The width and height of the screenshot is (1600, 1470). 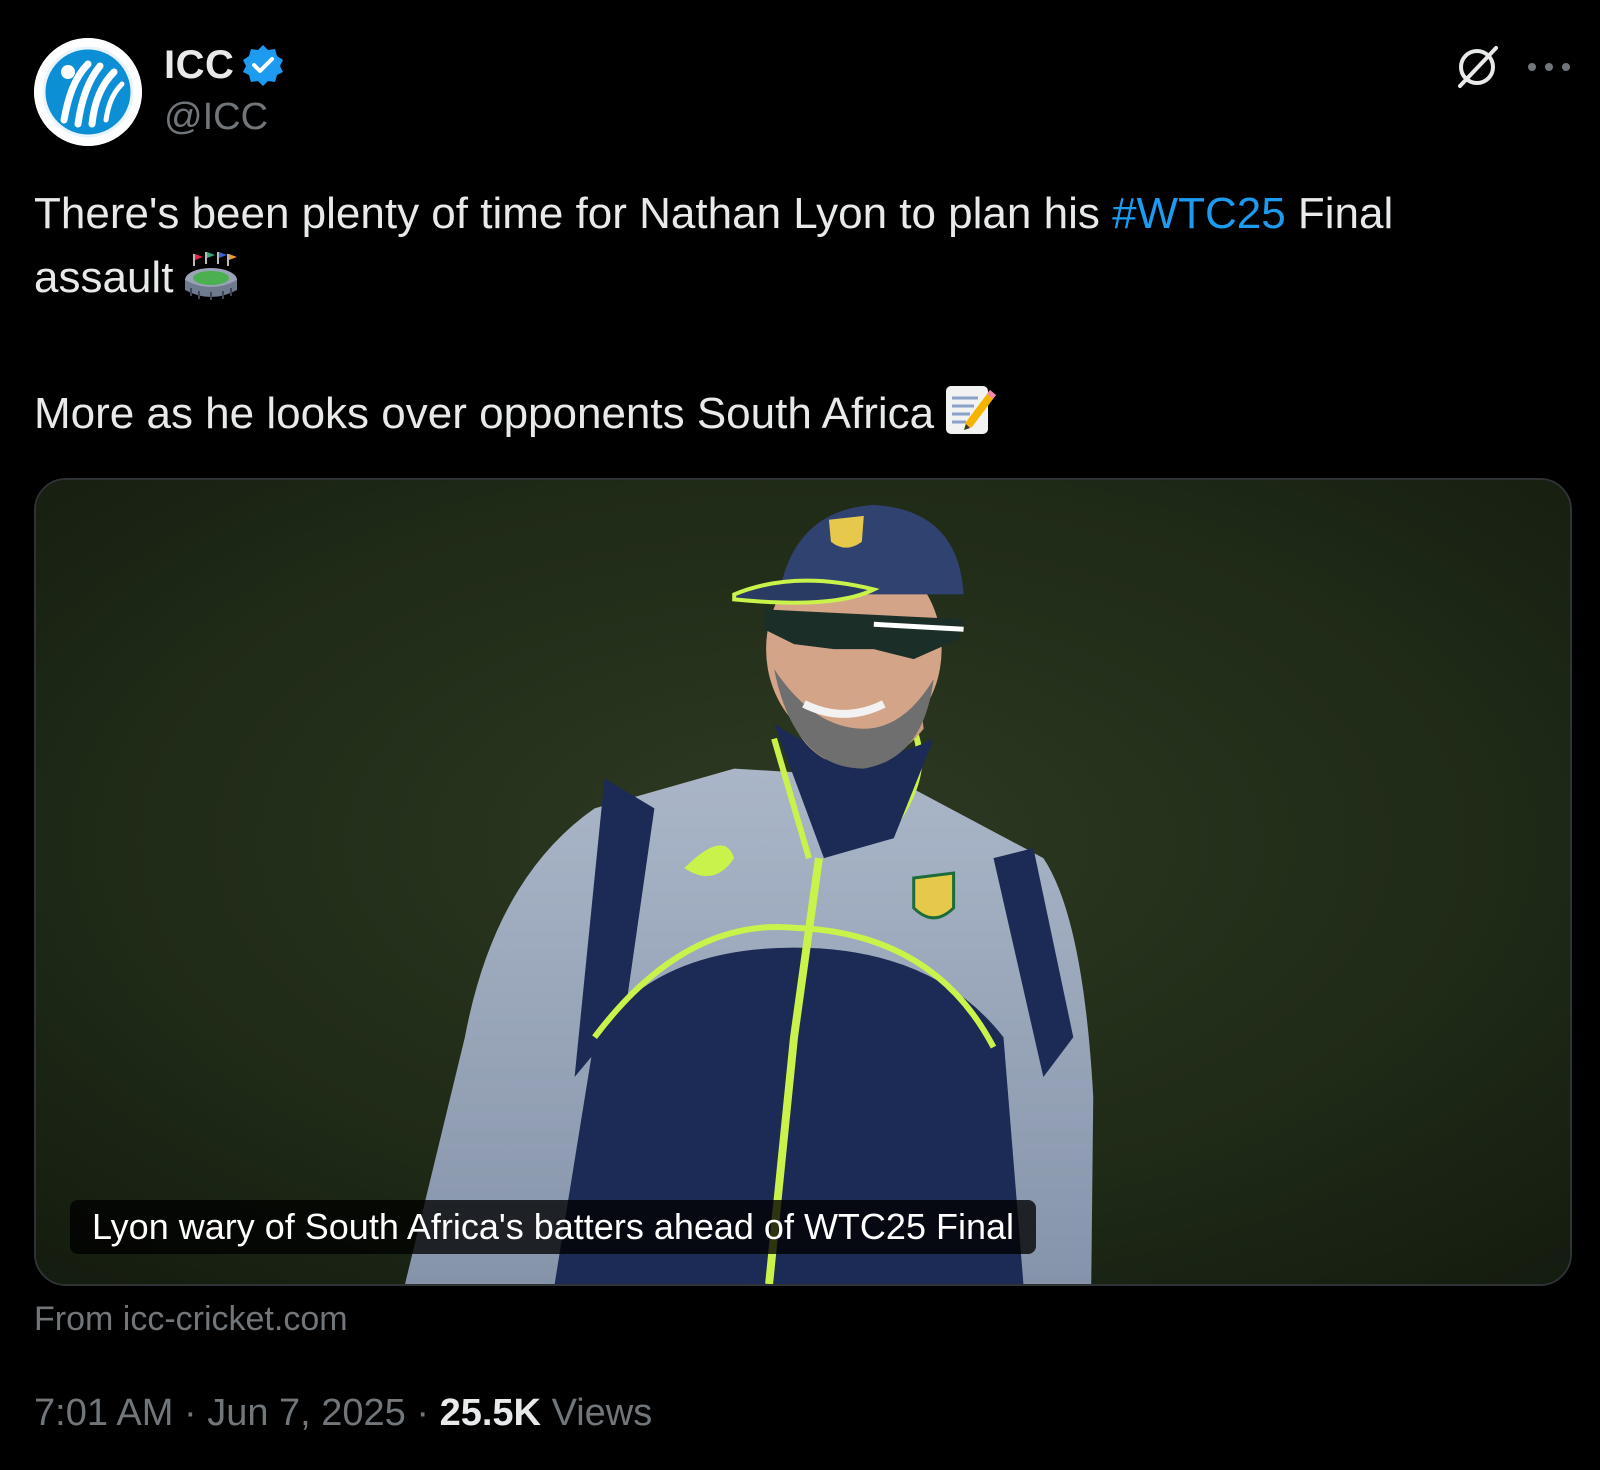 I want to click on more-icon, so click(x=1549, y=67).